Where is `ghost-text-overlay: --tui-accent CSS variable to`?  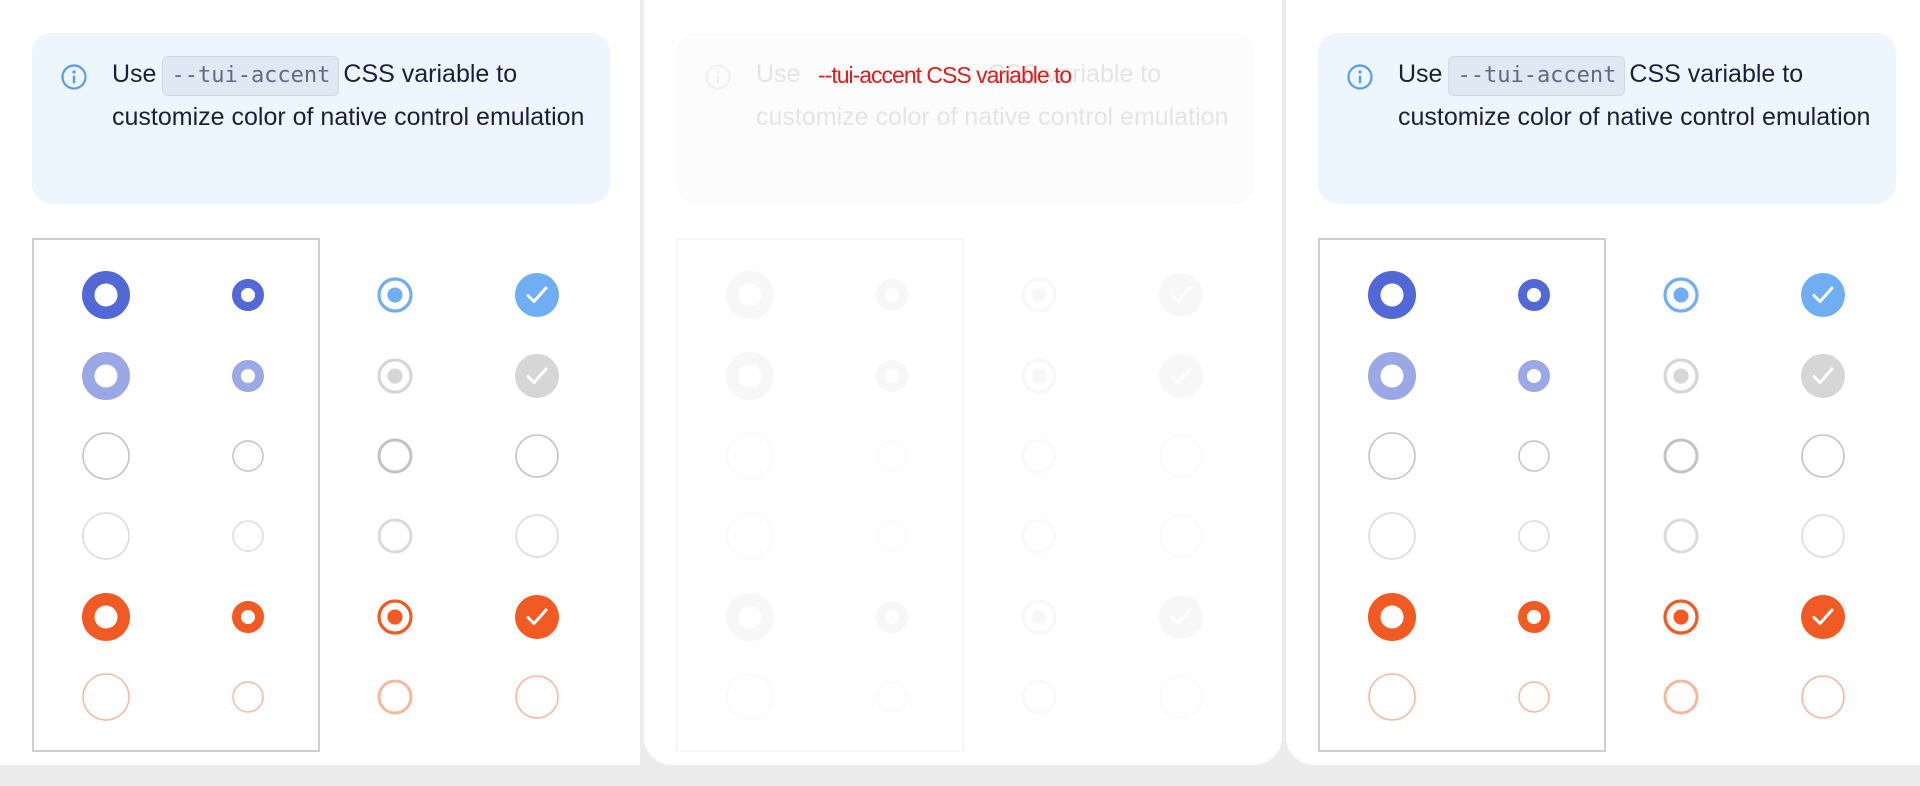
ghost-text-overlay: --tui-accent CSS variable to is located at coordinates (945, 75).